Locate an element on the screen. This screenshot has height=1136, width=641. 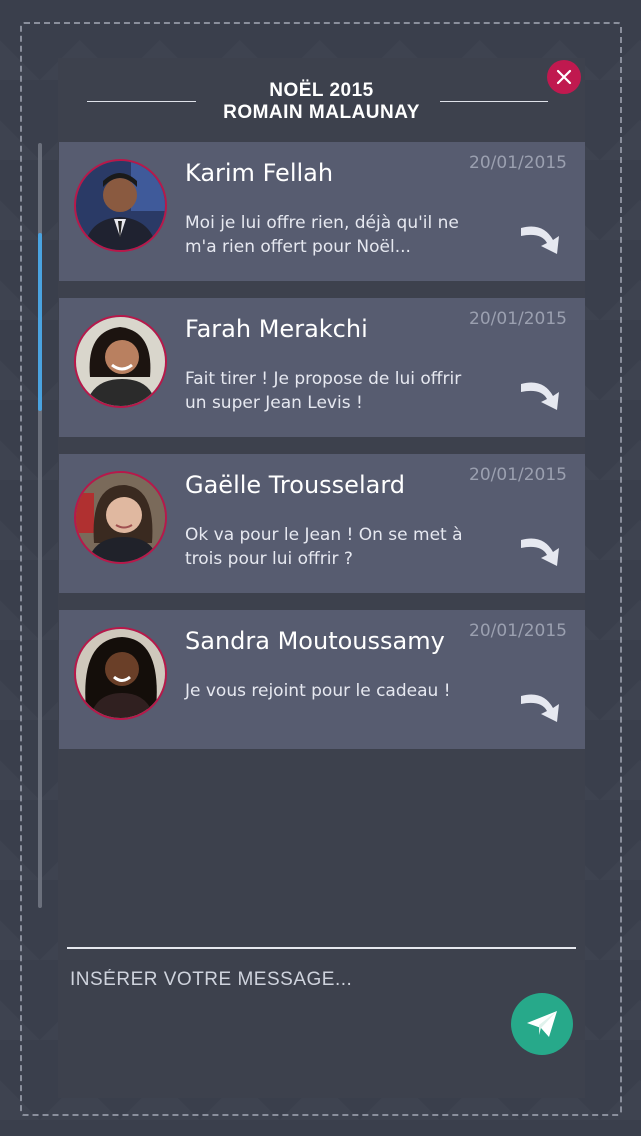
send-button is located at coordinates (542, 1024).